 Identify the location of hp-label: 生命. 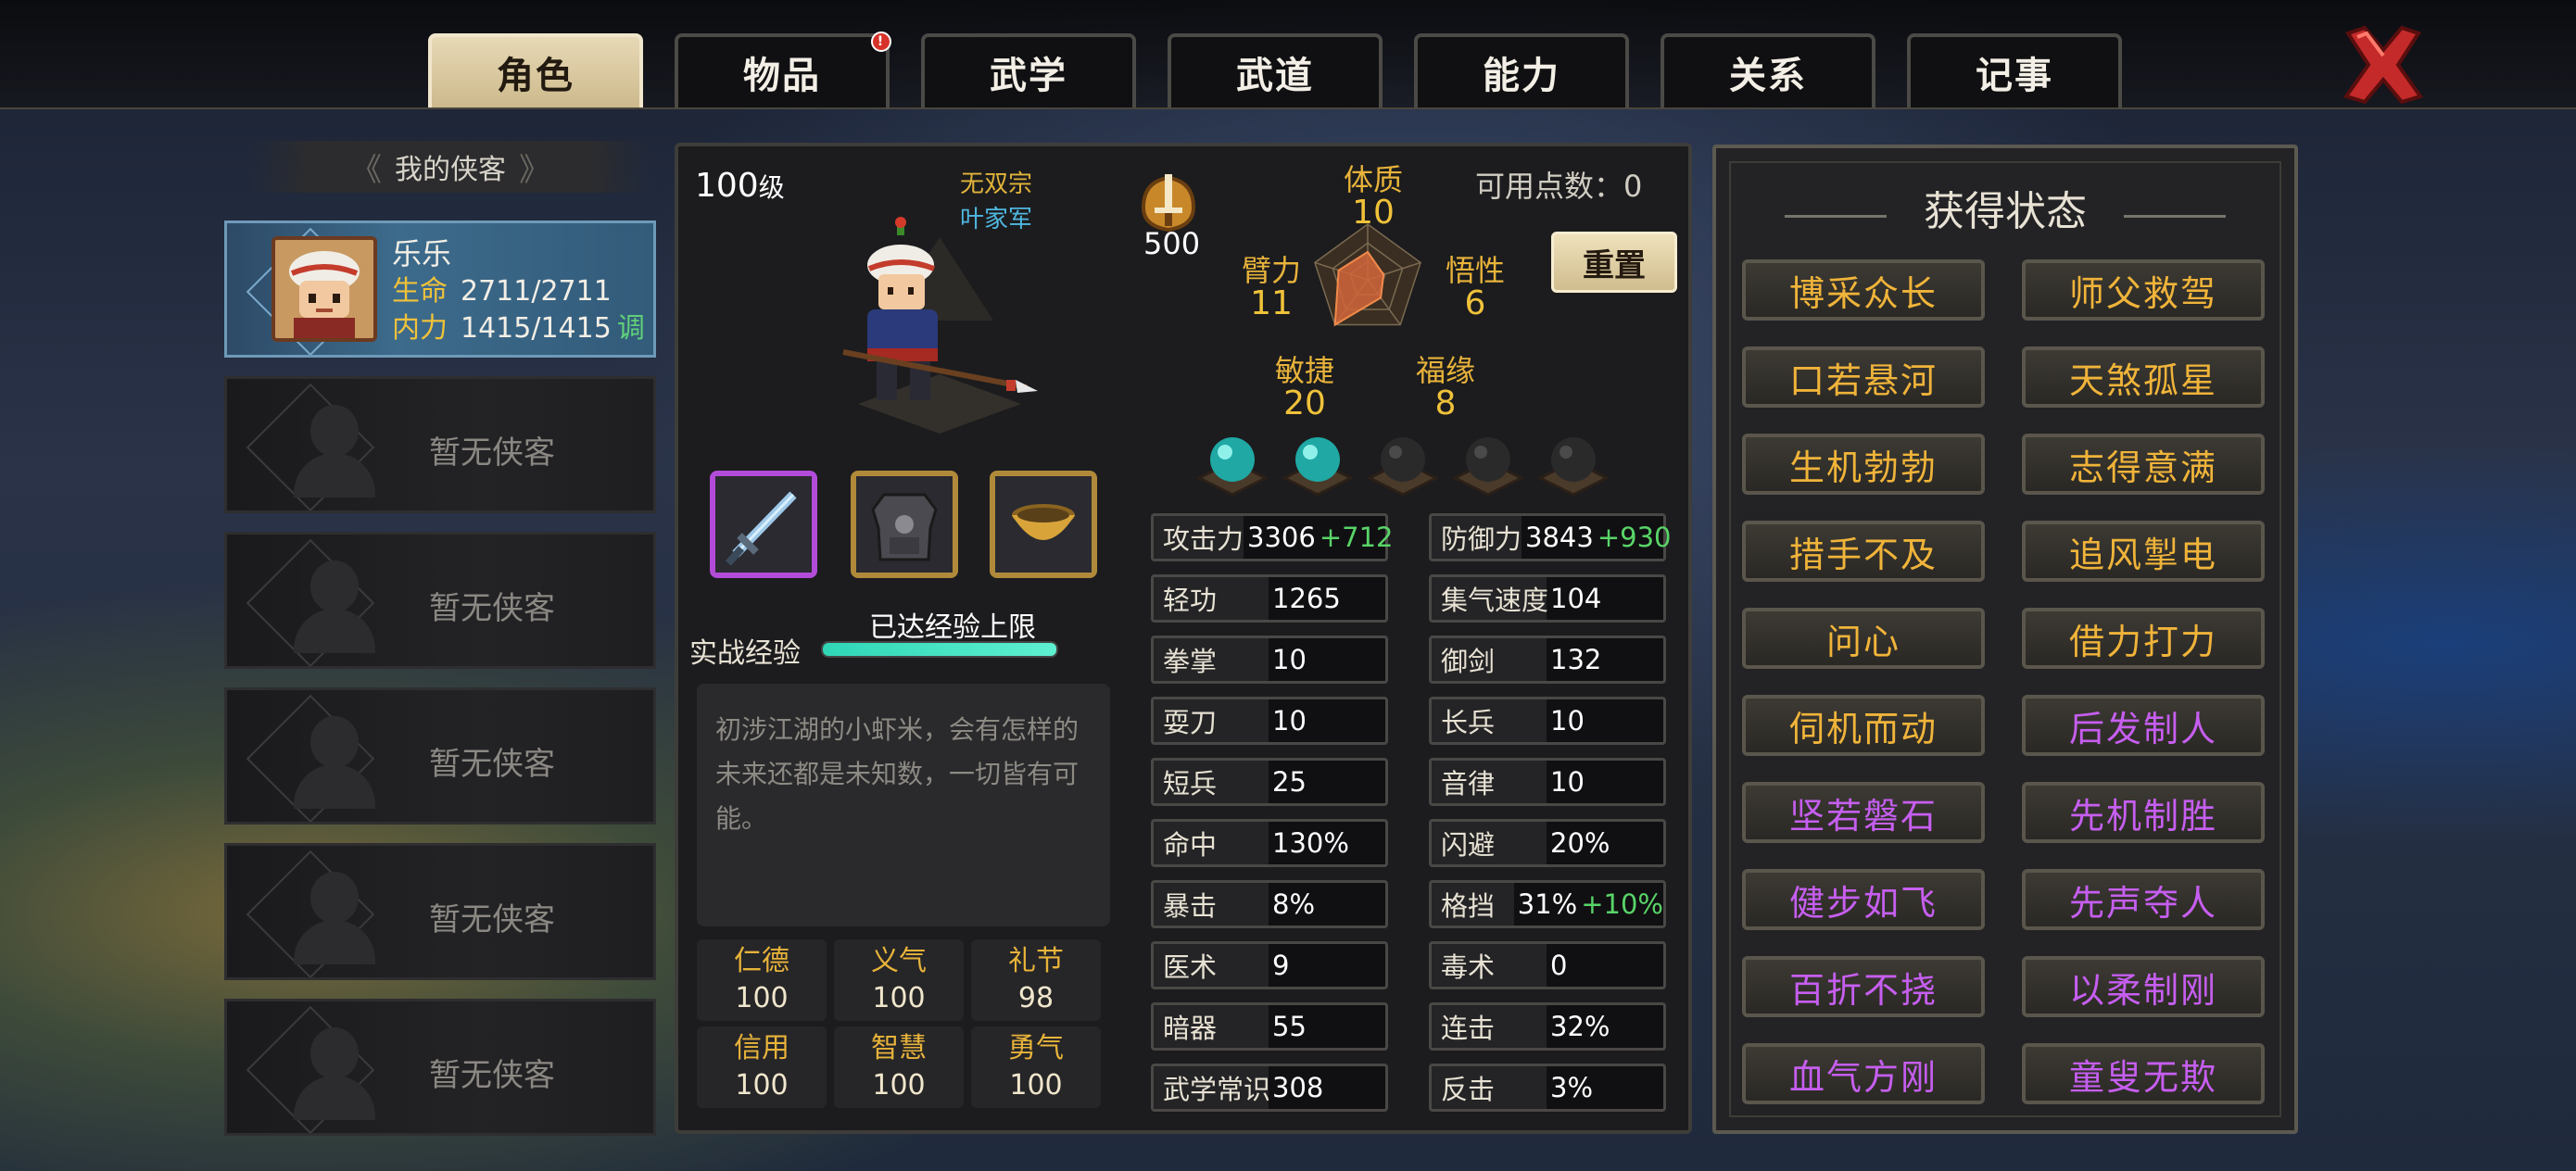
(420, 292).